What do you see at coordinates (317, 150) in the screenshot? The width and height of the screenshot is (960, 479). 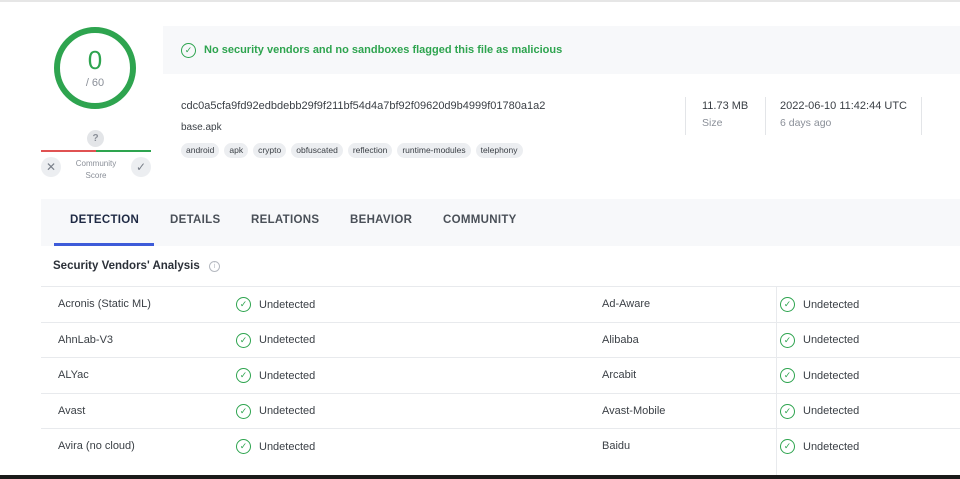 I see `tag: obfuscated` at bounding box center [317, 150].